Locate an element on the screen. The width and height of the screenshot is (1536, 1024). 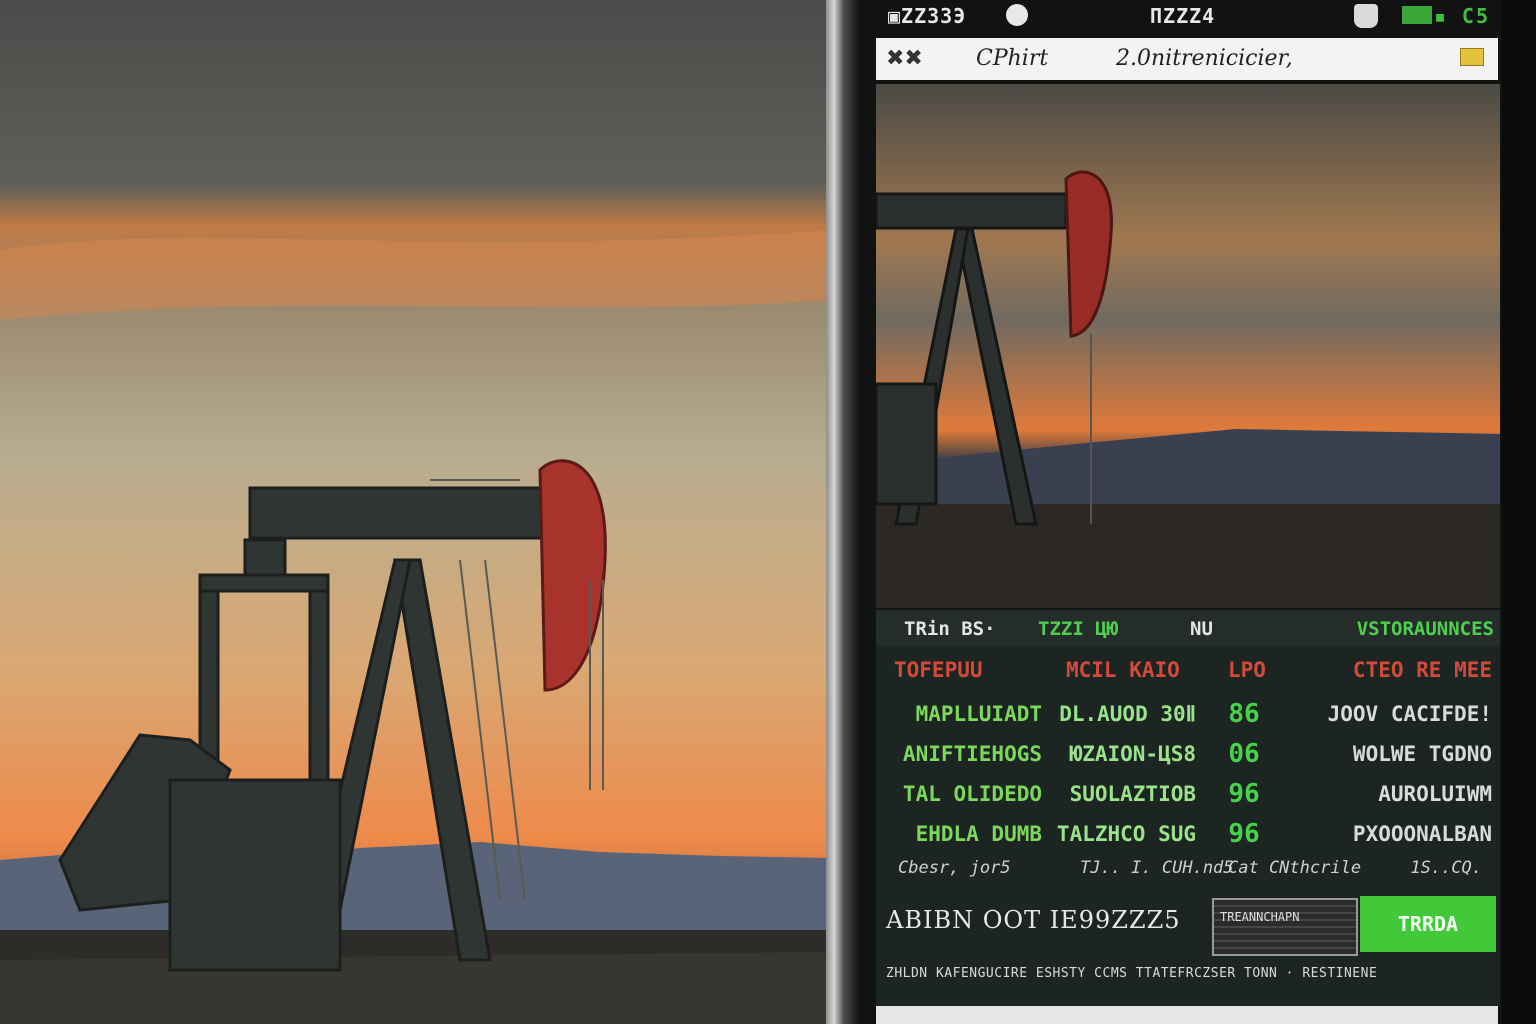
table-row: MAPLLUIADT DL.AUOD 30Ⅱ 86 JOOV CACIFDE! is located at coordinates (1188, 716).